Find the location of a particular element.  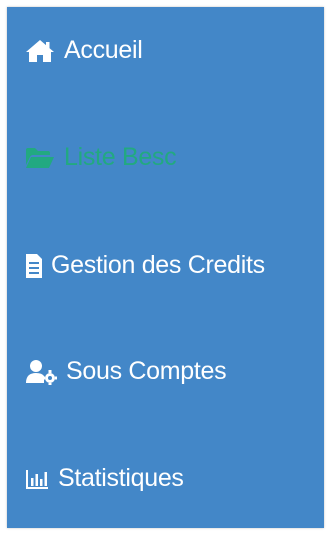

user-gear-icon is located at coordinates (41, 372).